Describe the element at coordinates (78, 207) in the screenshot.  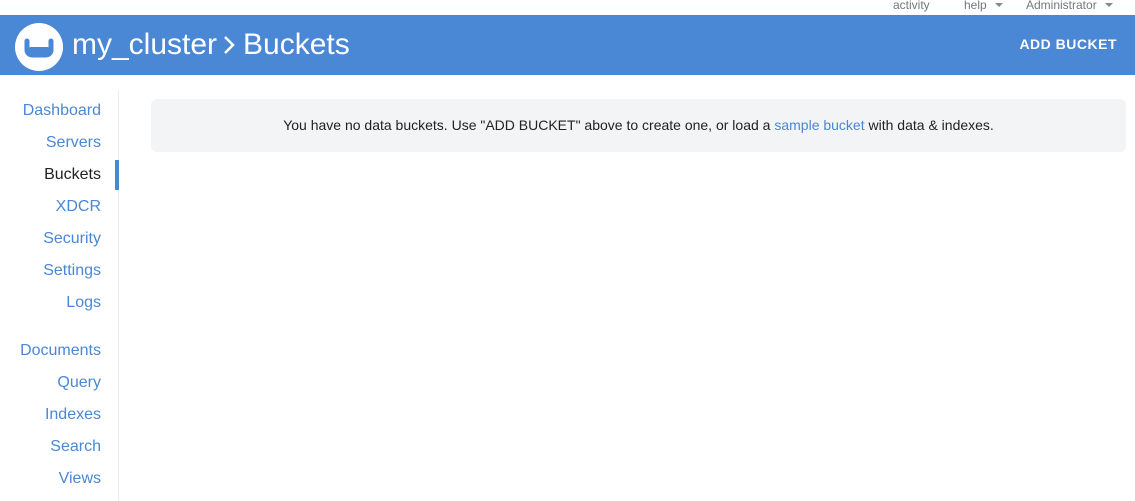
I see `sidebar-item-xdcr: XDCR` at that location.